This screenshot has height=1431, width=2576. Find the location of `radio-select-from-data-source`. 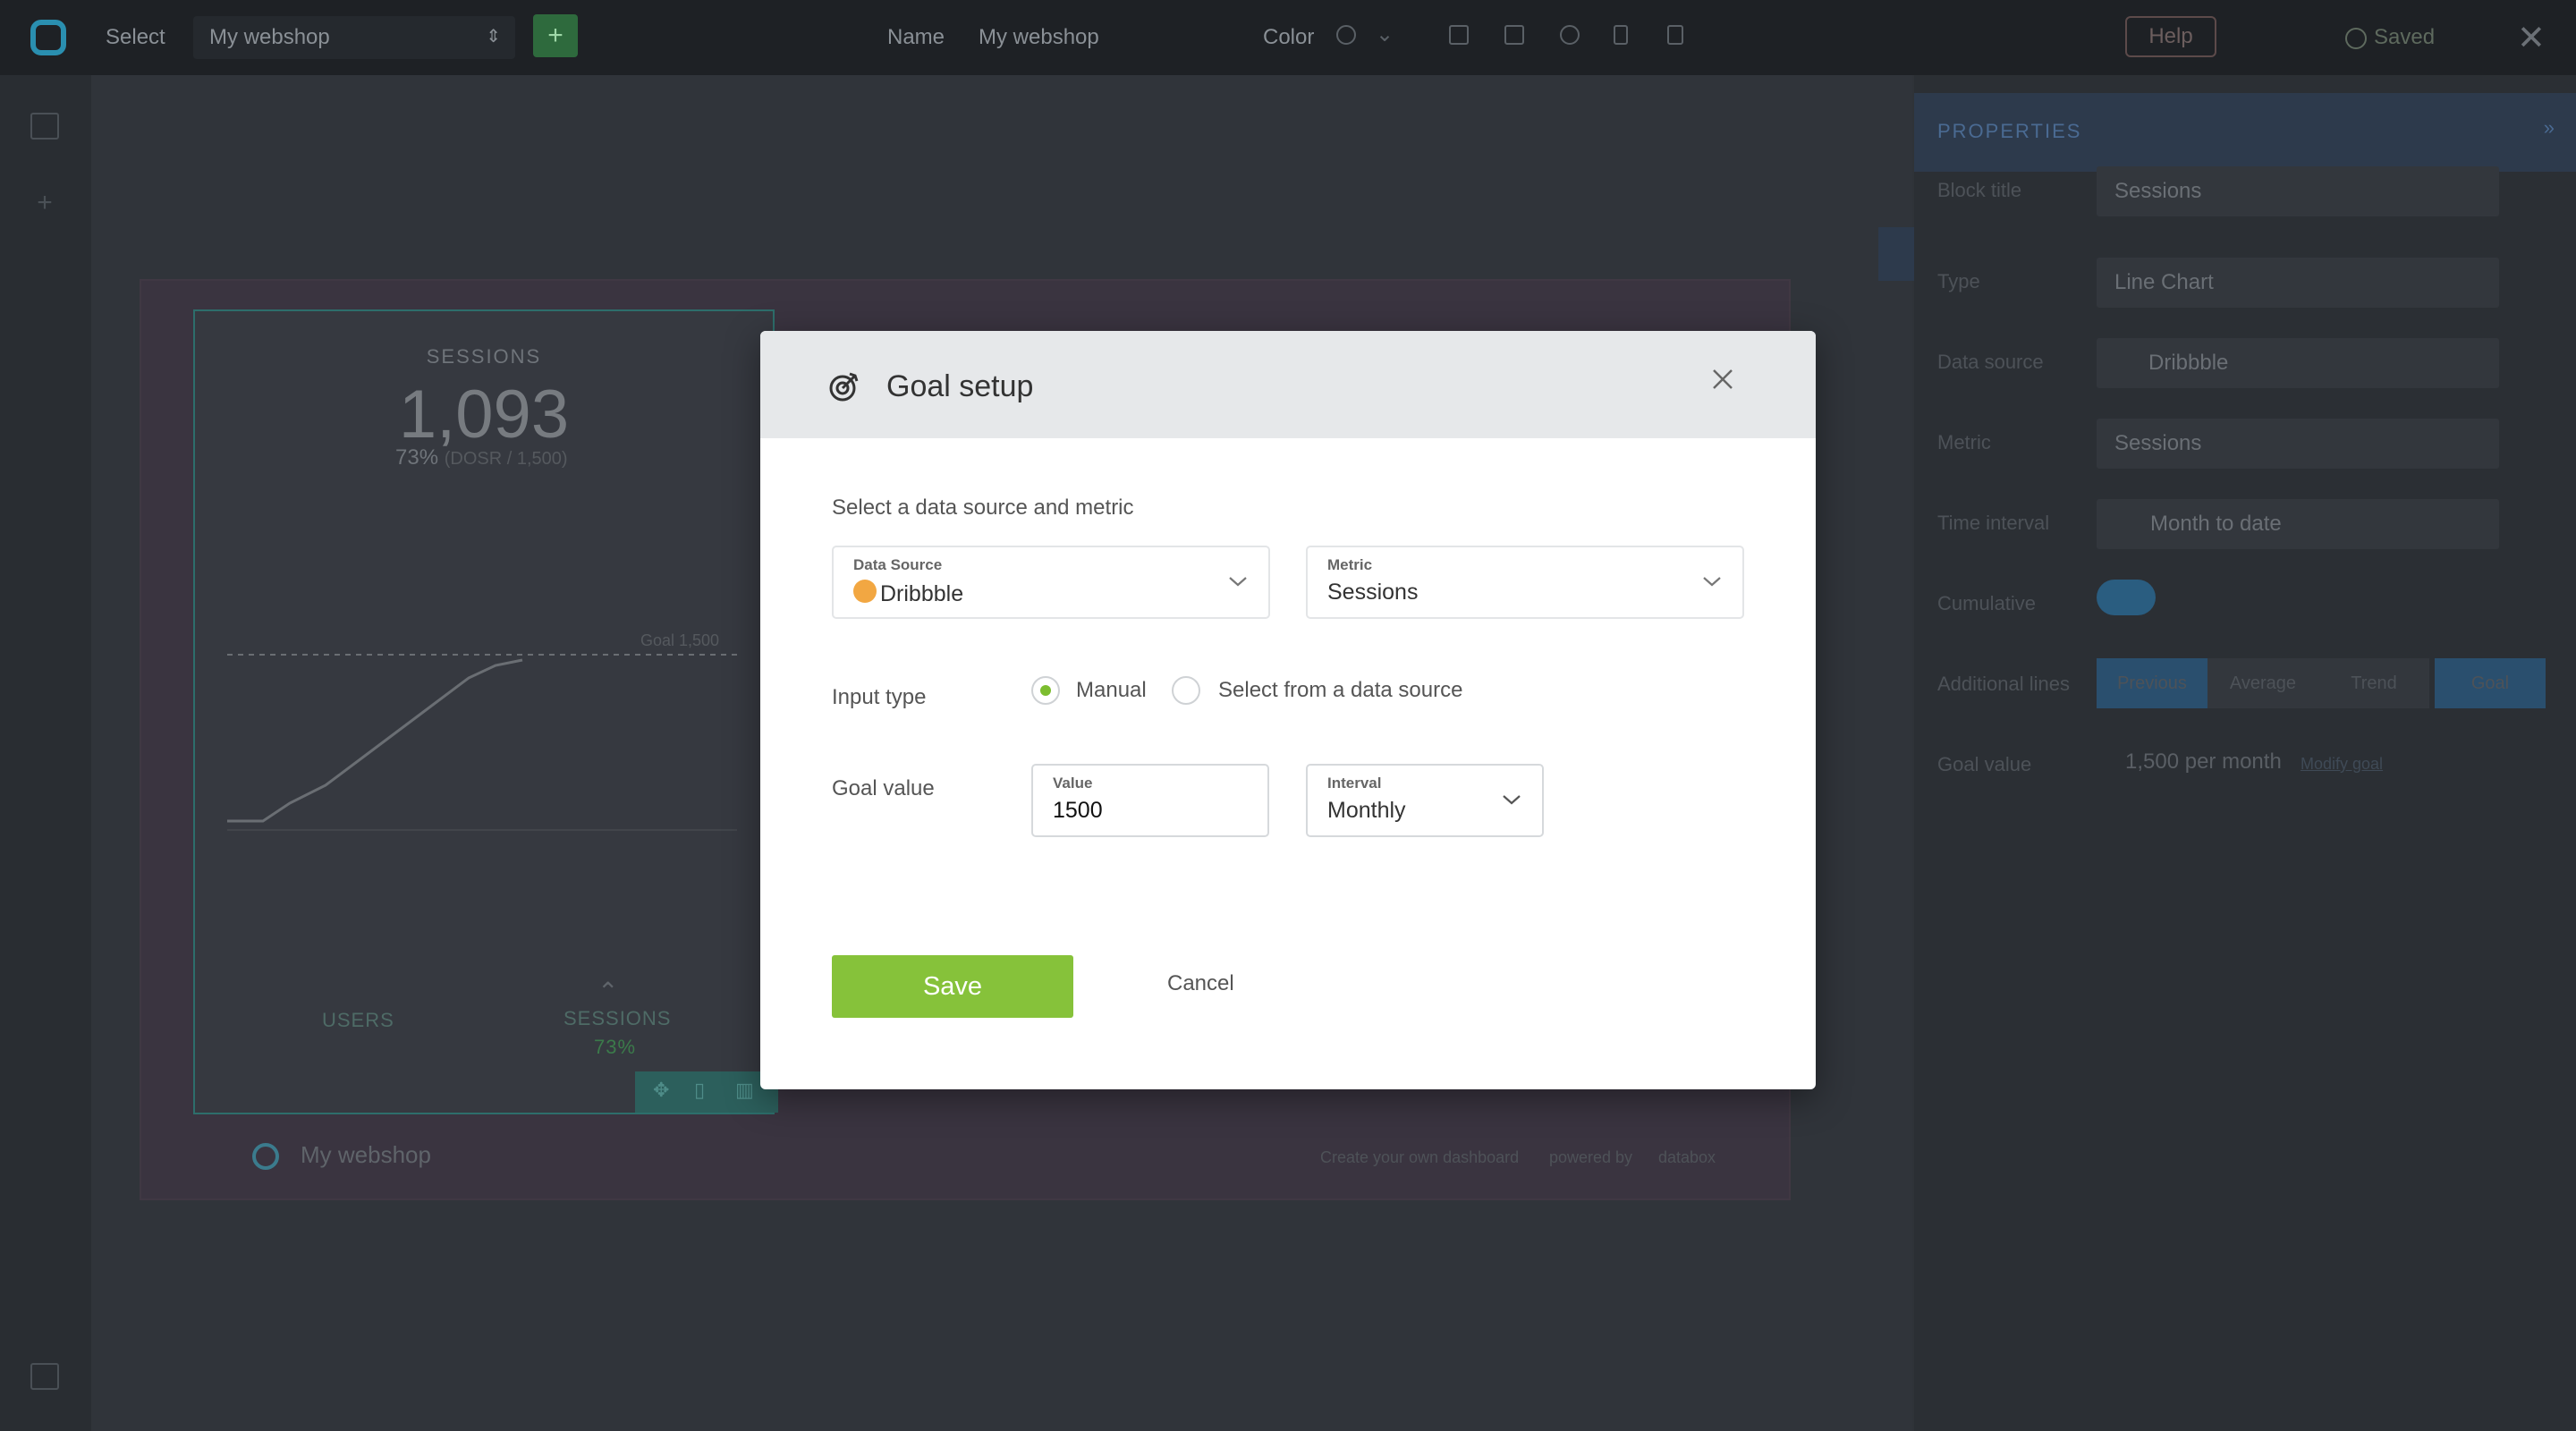

radio-select-from-data-source is located at coordinates (1186, 691).